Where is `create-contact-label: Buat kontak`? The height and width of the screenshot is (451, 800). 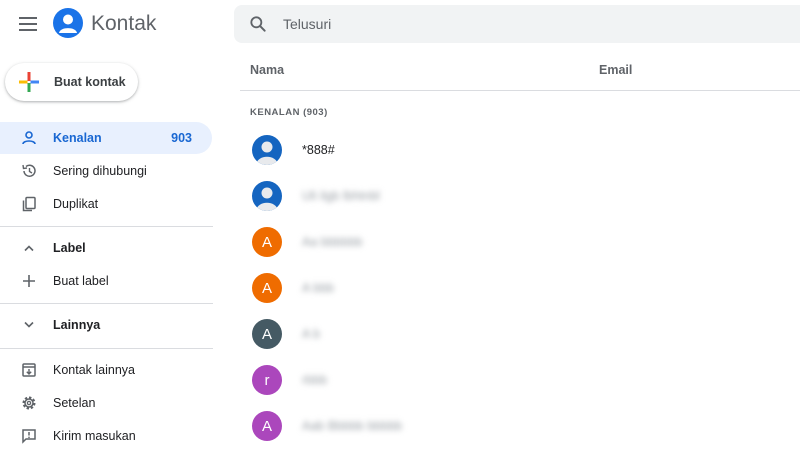 create-contact-label: Buat kontak is located at coordinates (90, 82).